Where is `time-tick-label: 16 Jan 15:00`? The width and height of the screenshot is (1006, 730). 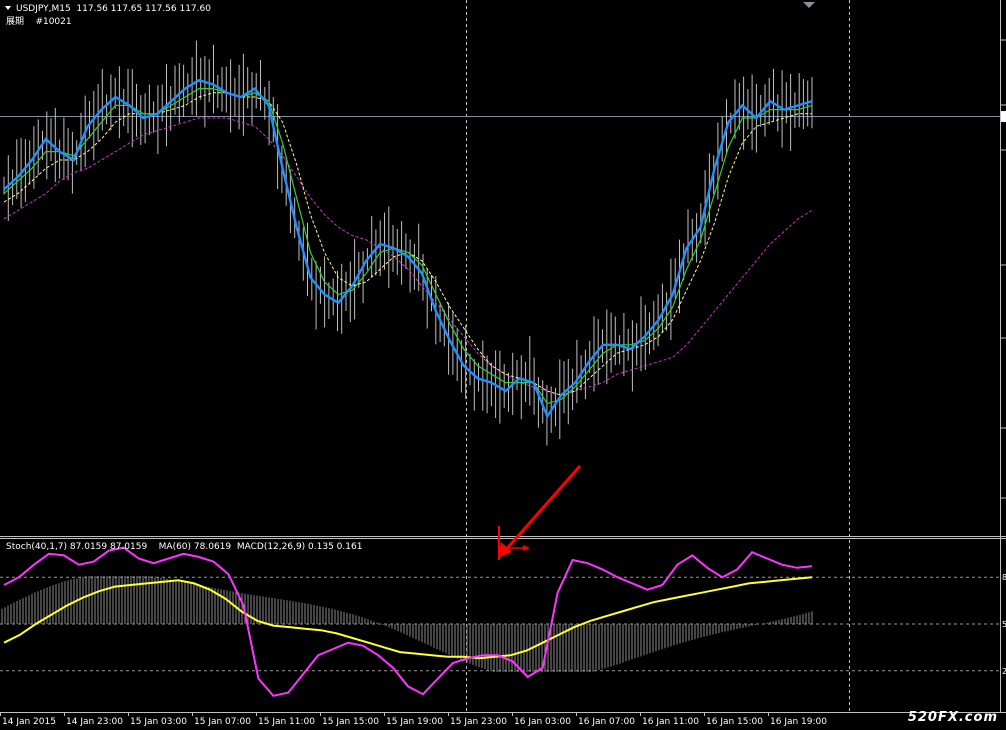
time-tick-label: 16 Jan 15:00 is located at coordinates (734, 721).